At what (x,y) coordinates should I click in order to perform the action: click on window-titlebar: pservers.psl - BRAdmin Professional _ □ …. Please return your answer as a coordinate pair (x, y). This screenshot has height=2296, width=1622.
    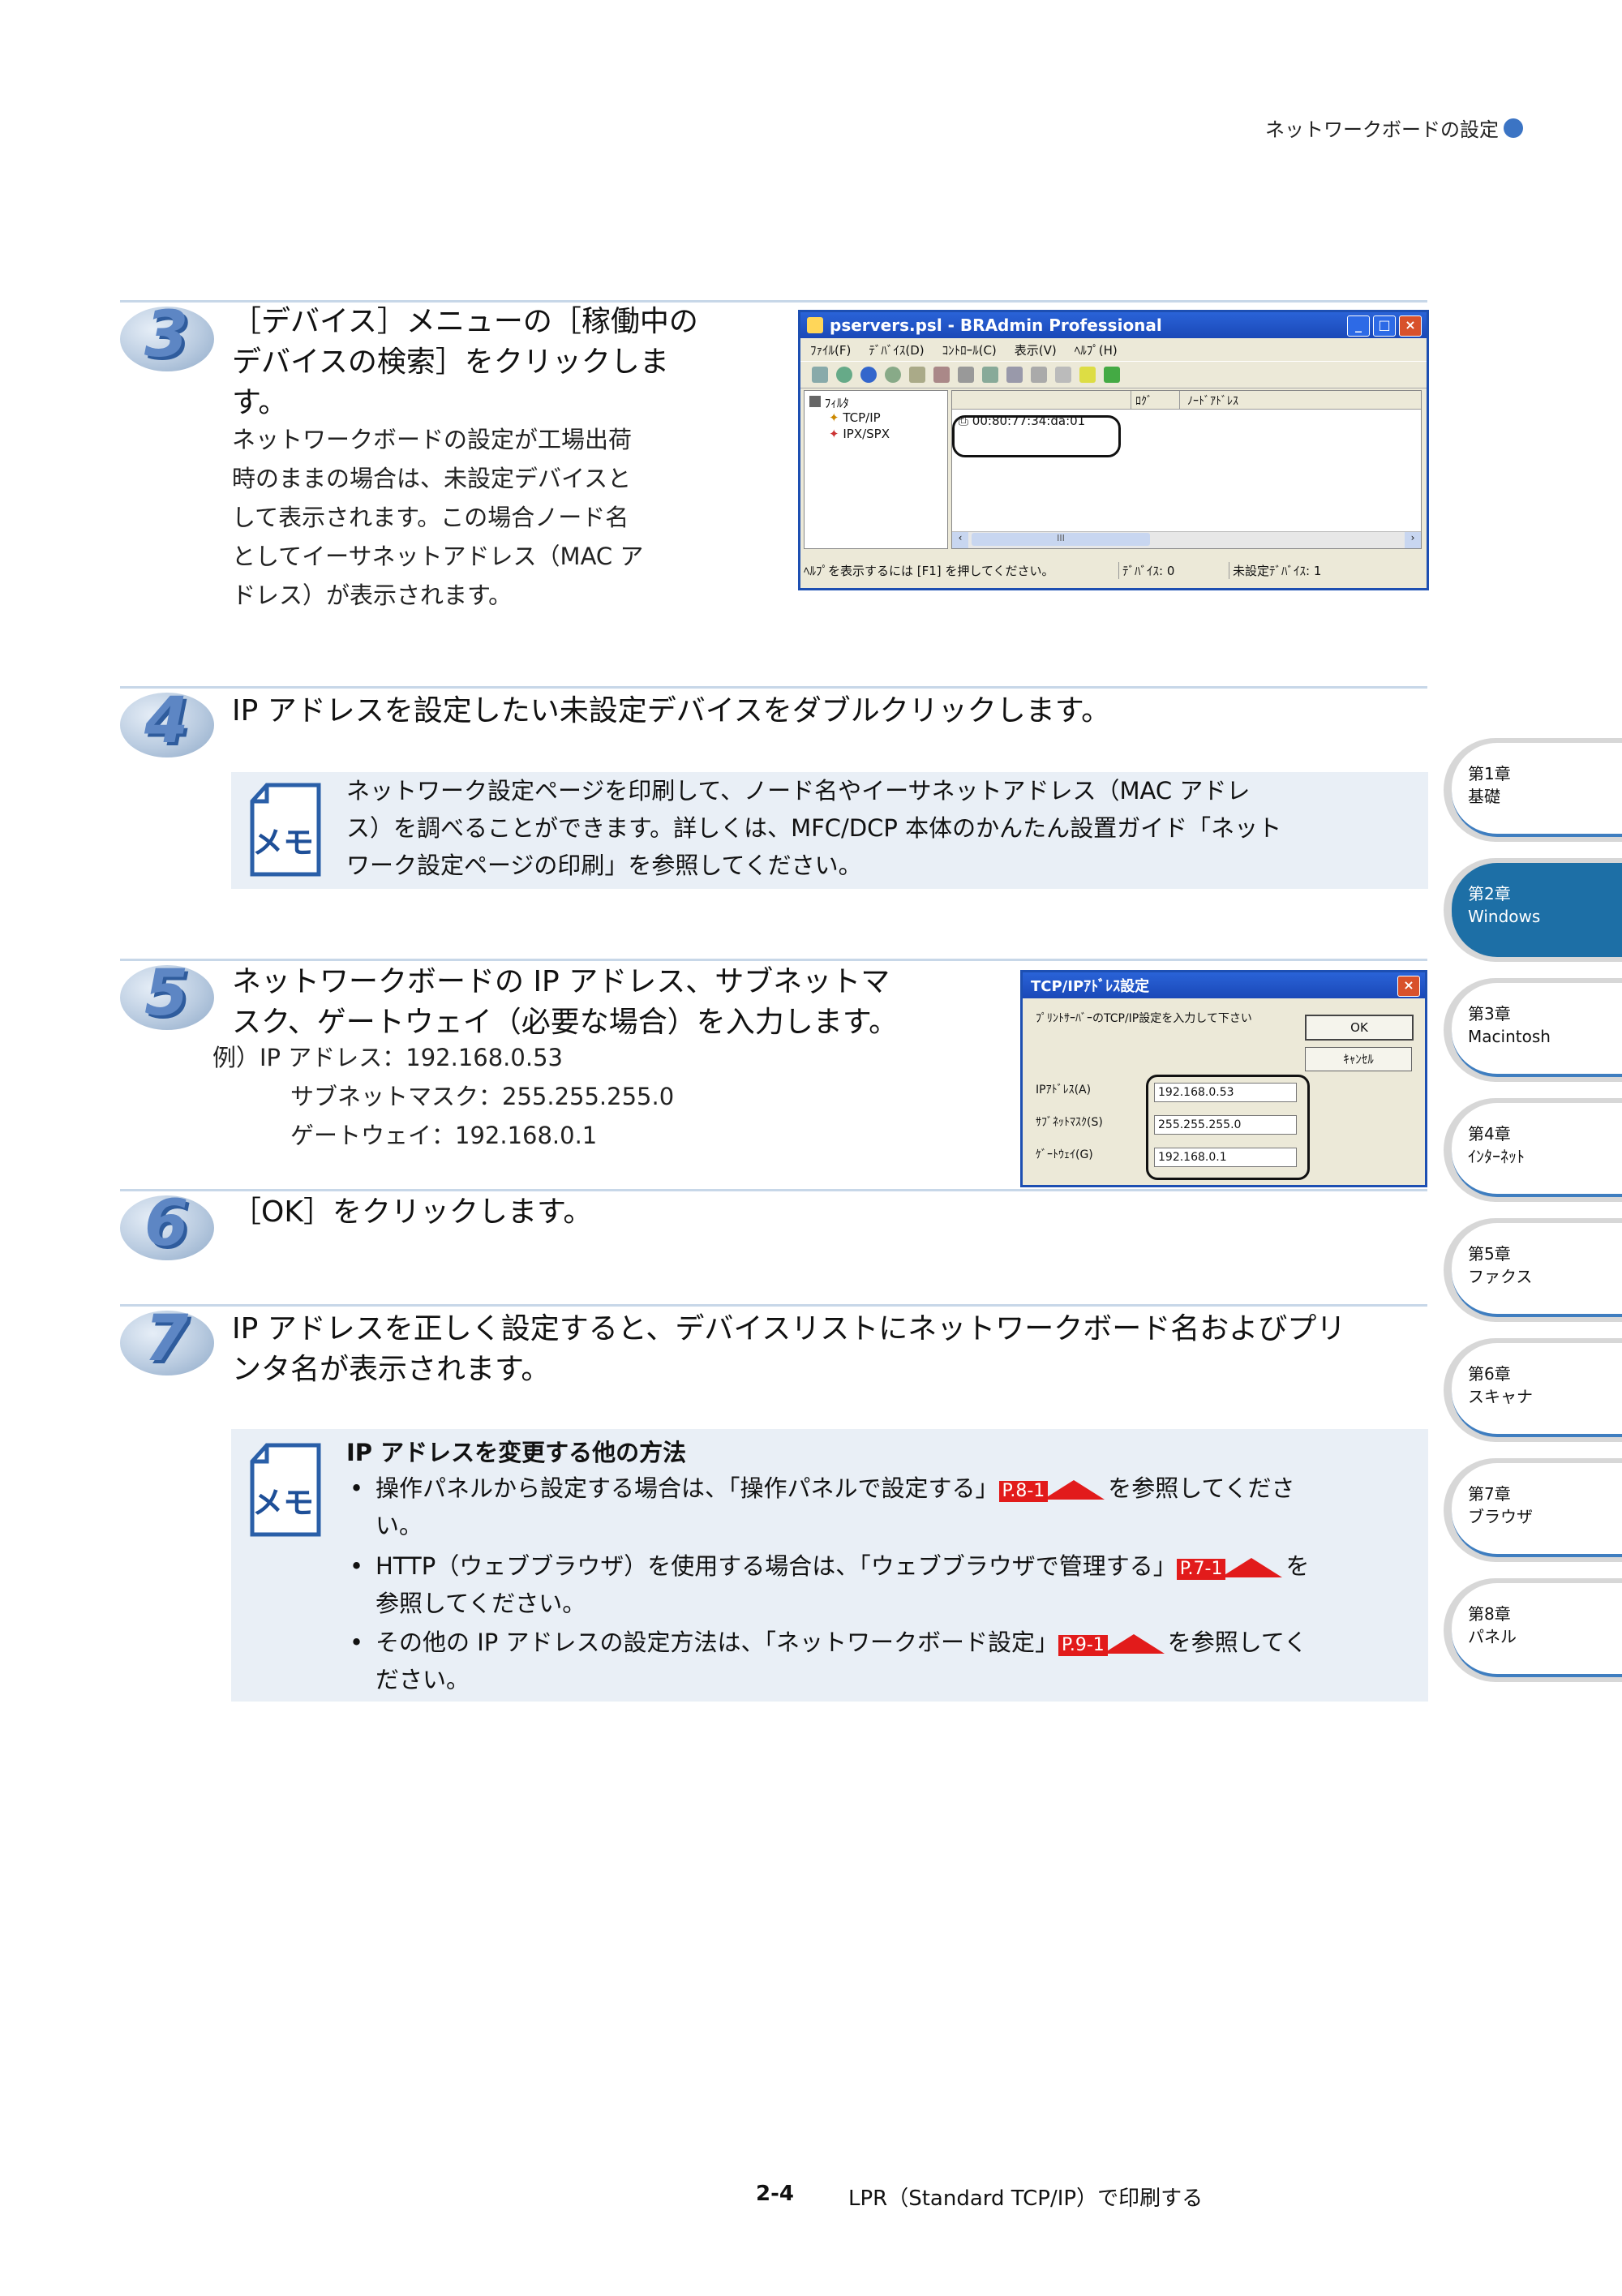
    Looking at the image, I should click on (1114, 325).